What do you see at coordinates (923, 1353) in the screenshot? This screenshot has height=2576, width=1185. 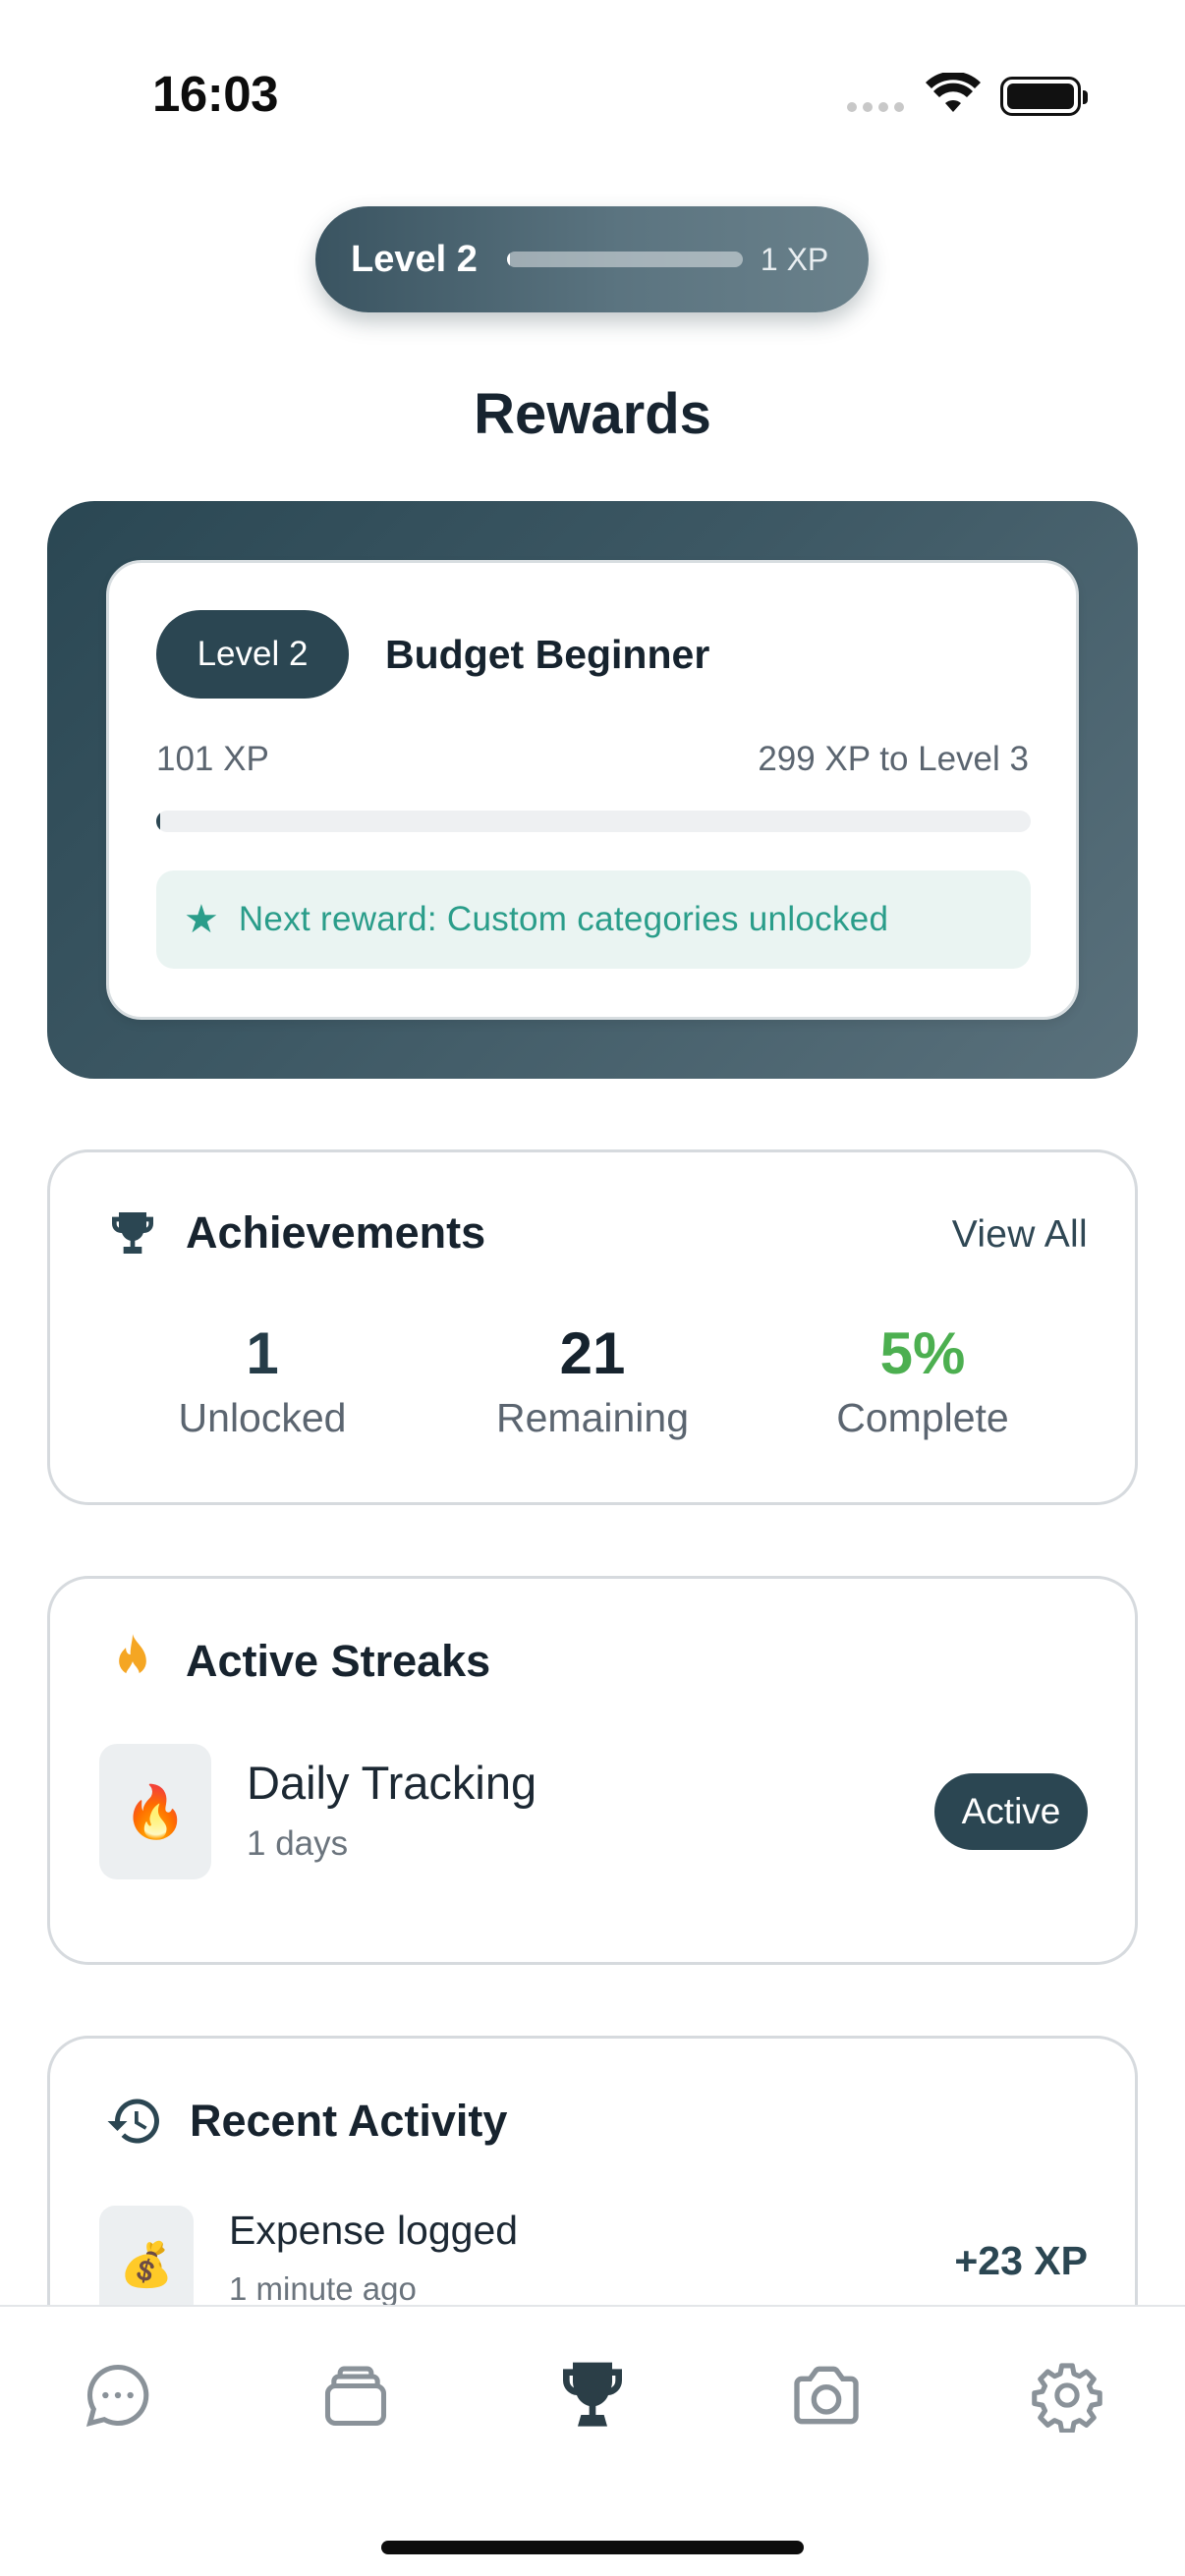 I see `stat-value: 5%` at bounding box center [923, 1353].